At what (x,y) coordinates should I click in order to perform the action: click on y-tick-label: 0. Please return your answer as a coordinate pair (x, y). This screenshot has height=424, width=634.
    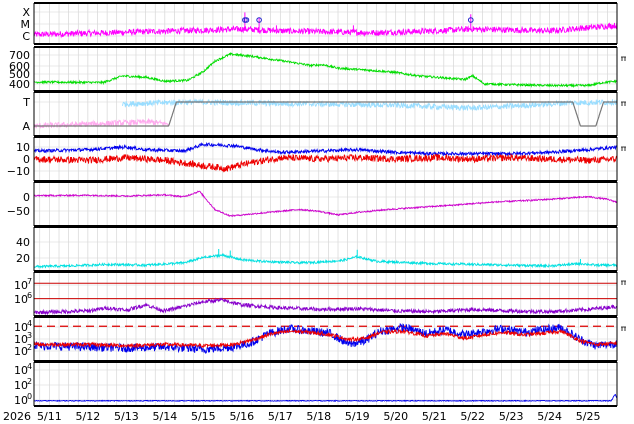
    Looking at the image, I should click on (26, 197).